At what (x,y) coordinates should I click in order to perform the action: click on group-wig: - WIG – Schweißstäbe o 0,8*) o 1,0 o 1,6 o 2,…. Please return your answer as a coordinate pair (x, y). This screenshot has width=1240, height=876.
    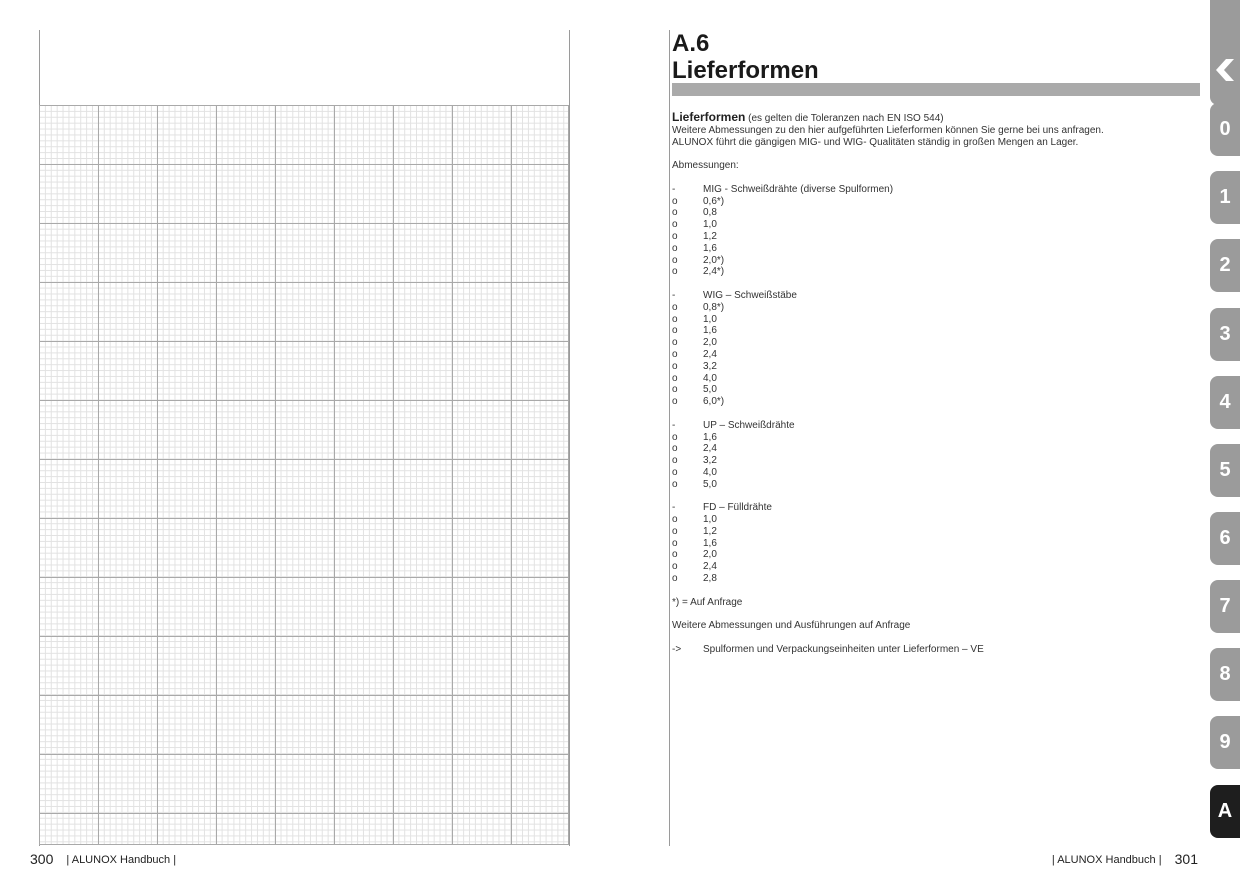
    Looking at the image, I should click on (934, 349).